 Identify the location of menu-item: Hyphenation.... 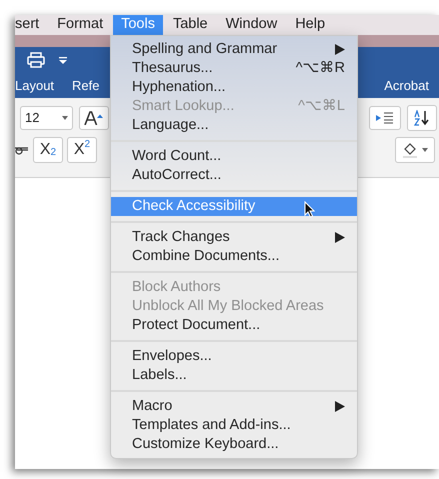
(234, 87).